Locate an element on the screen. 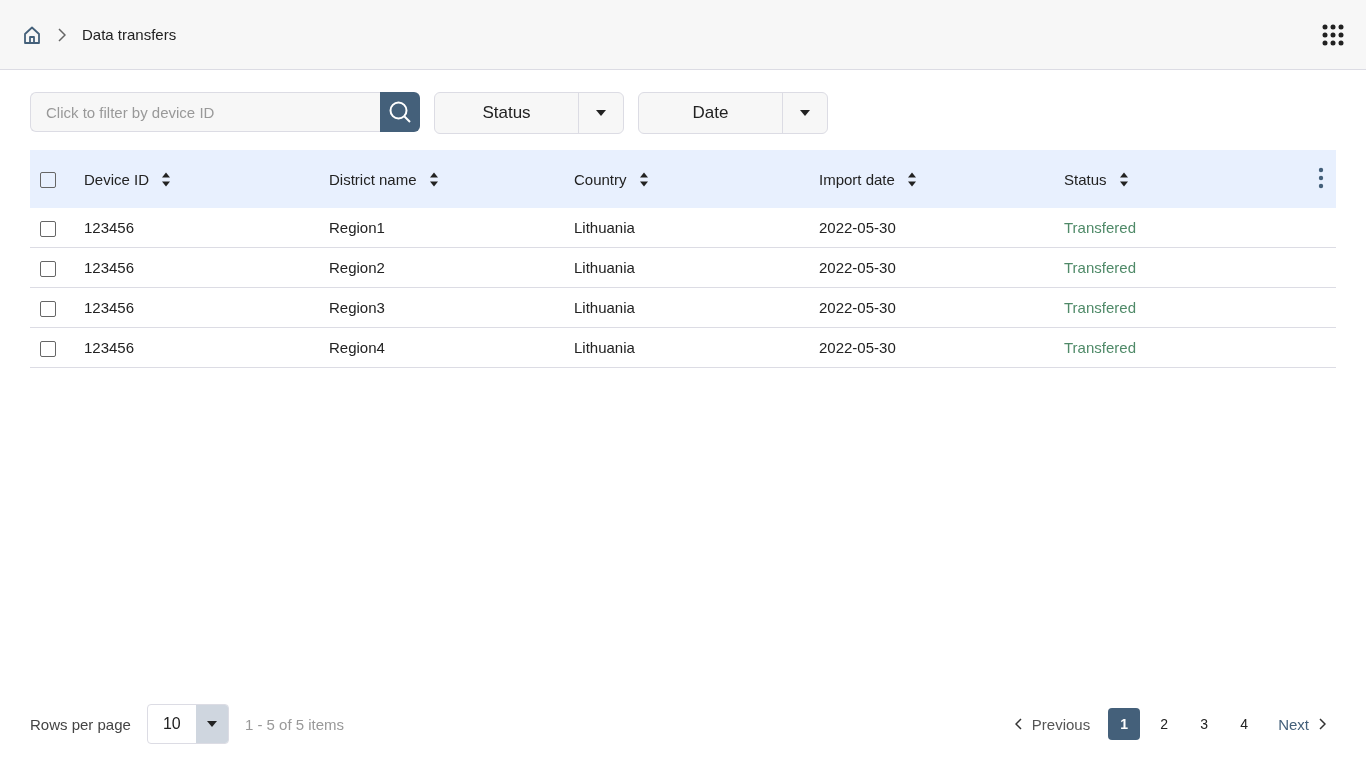 This screenshot has width=1366, height=768. more-vertical-icon is located at coordinates (1321, 177).